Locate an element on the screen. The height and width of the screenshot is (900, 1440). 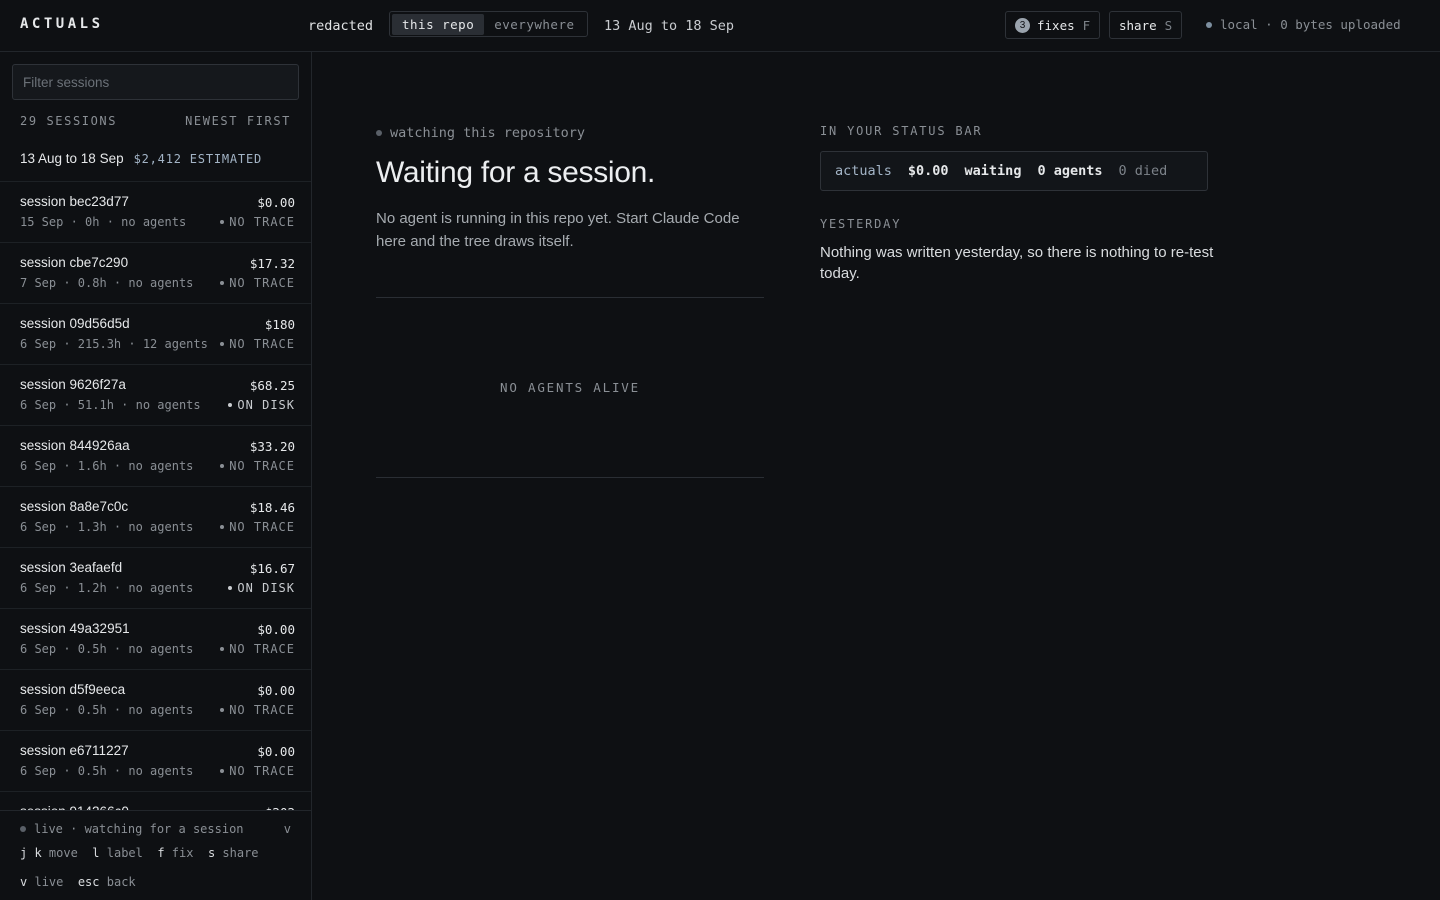
session-name: session 9626f27a is located at coordinates (73, 384).